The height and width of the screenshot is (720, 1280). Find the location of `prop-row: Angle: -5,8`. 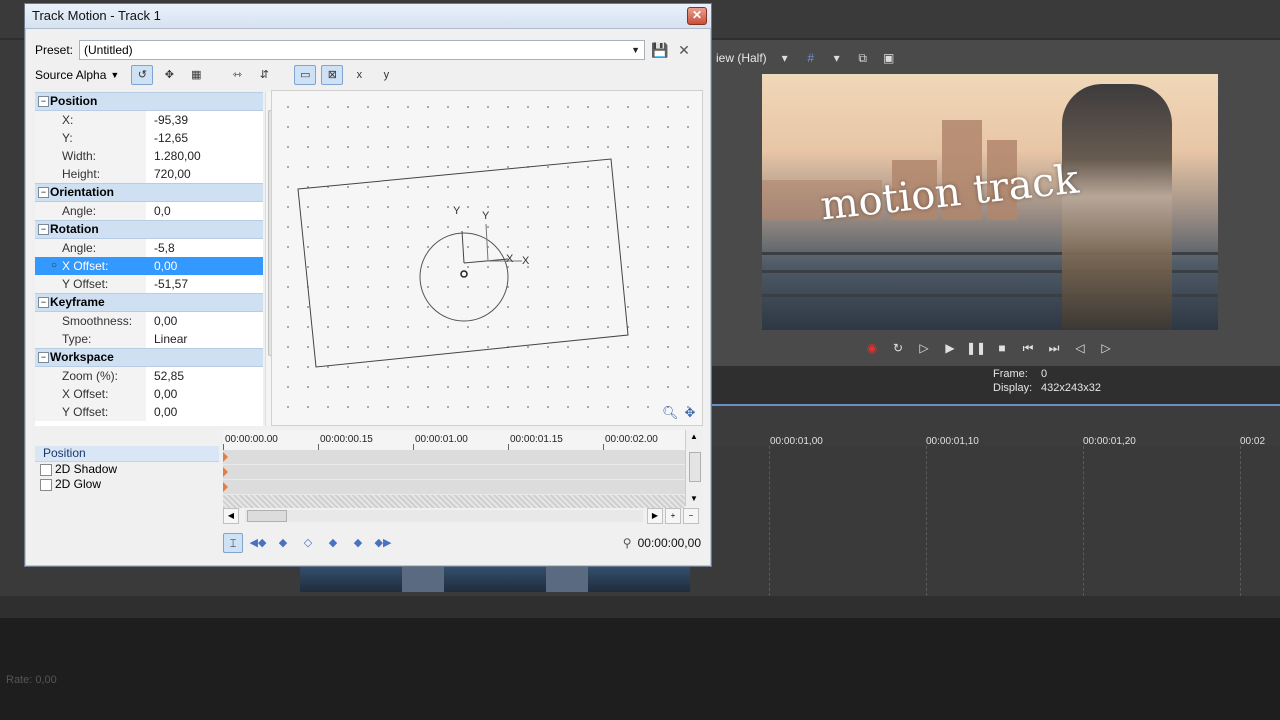

prop-row: Angle: -5,8 is located at coordinates (149, 248).